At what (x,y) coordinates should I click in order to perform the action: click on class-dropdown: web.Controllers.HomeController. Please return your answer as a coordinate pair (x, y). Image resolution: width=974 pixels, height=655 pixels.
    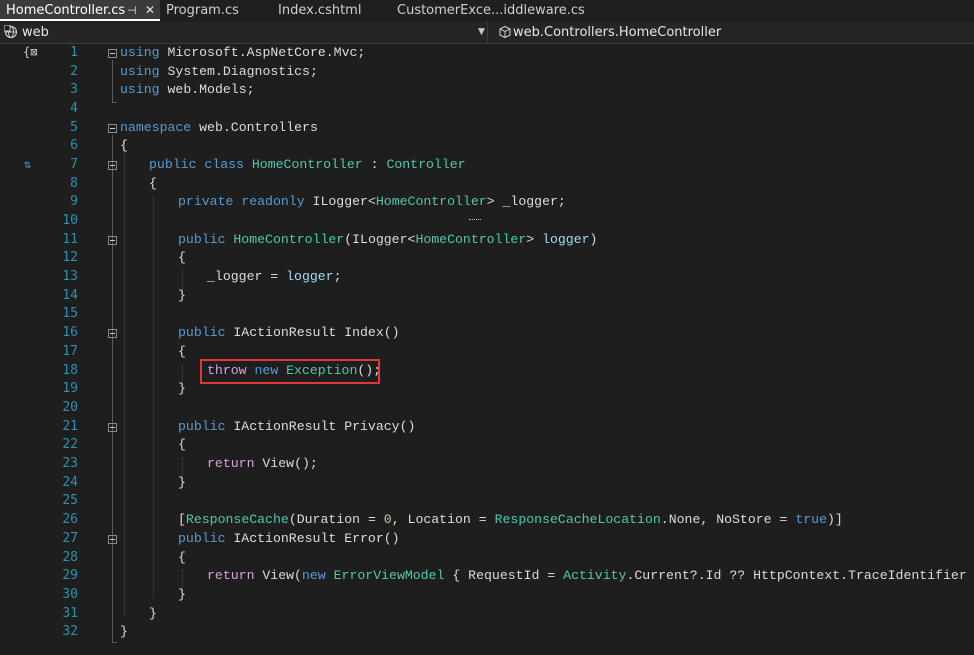
    Looking at the image, I should click on (731, 32).